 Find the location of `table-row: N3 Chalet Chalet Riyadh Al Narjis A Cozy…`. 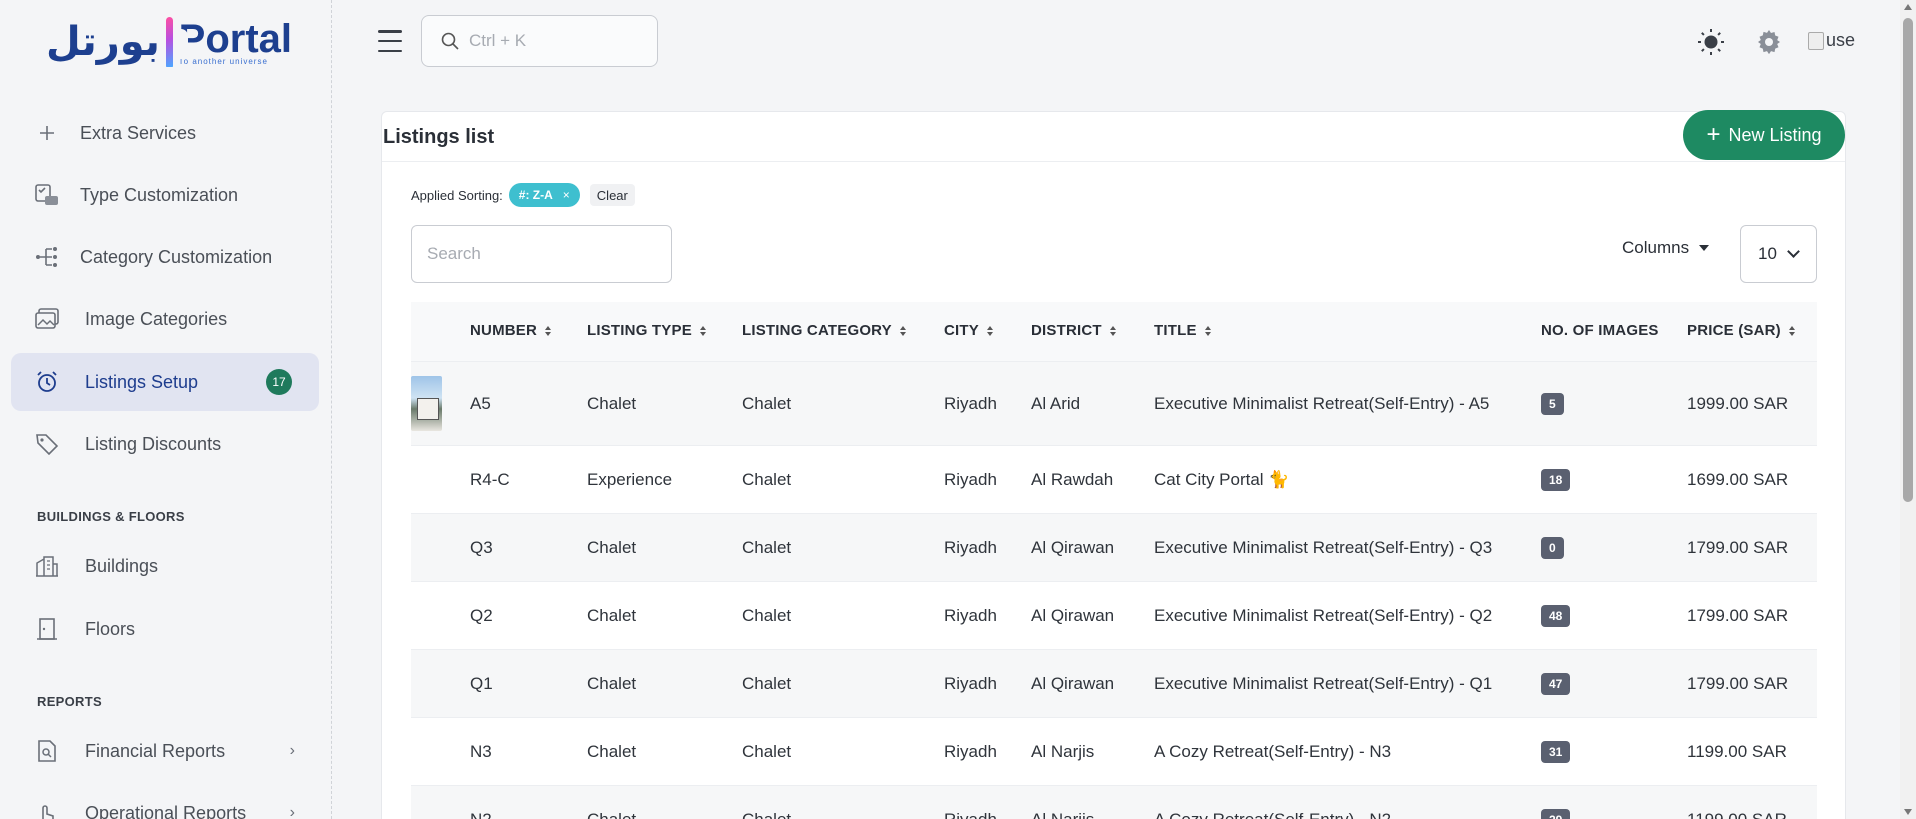

table-row: N3 Chalet Chalet Riyadh Al Narjis A Cozy… is located at coordinates (1114, 751).